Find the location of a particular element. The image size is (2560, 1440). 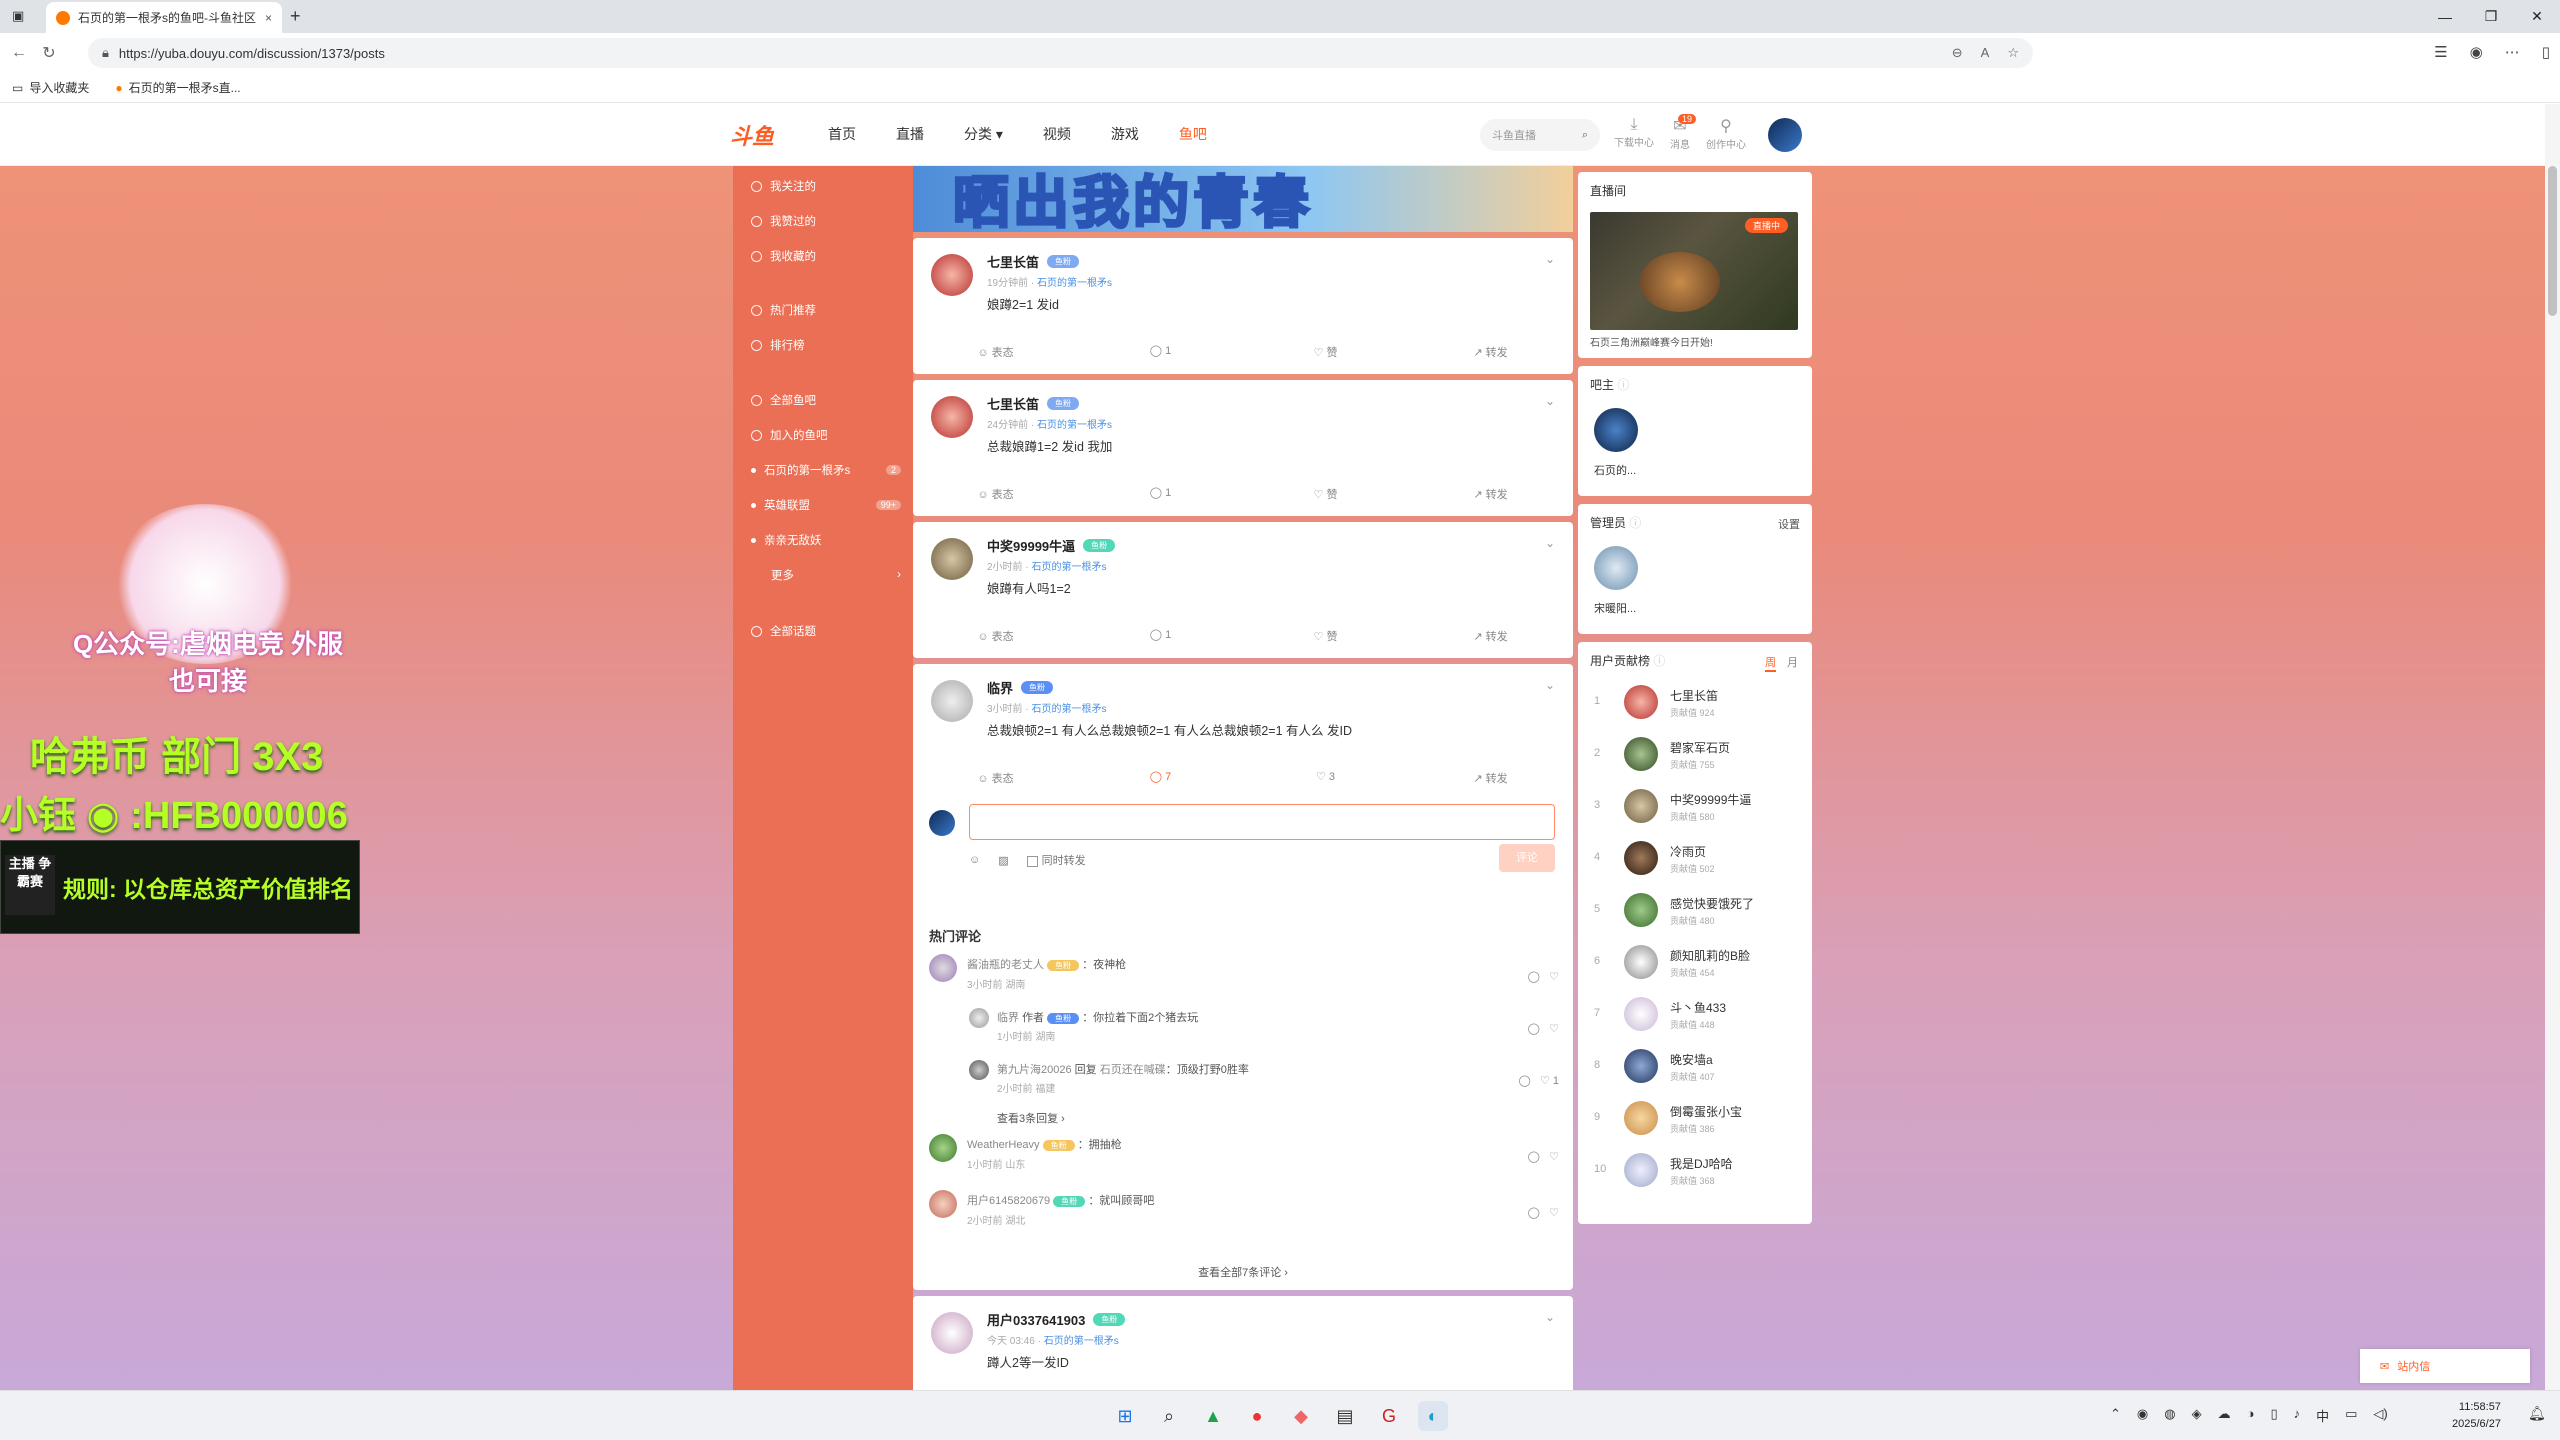

reply-avatar is located at coordinates (979, 1018).